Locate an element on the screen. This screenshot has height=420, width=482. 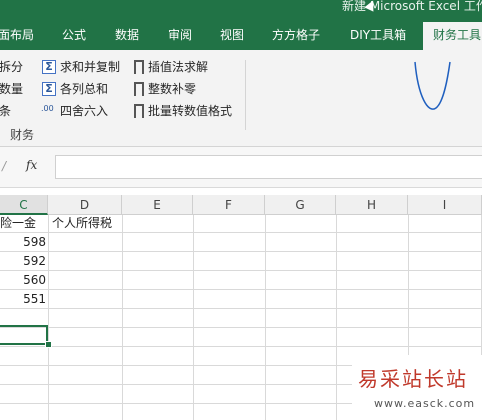
cell-c5: 551 is located at coordinates (23, 299).